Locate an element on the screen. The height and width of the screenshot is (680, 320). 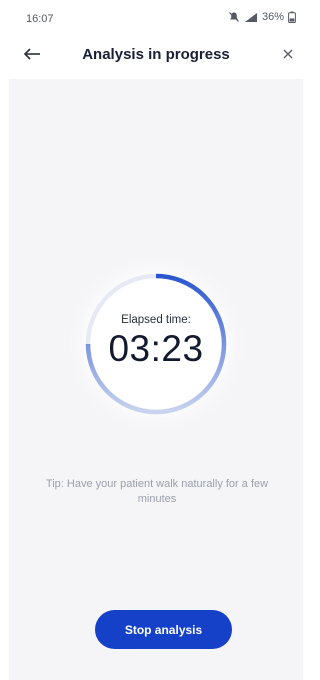
elapsed-time-label: Elapsed time: is located at coordinates (156, 320).